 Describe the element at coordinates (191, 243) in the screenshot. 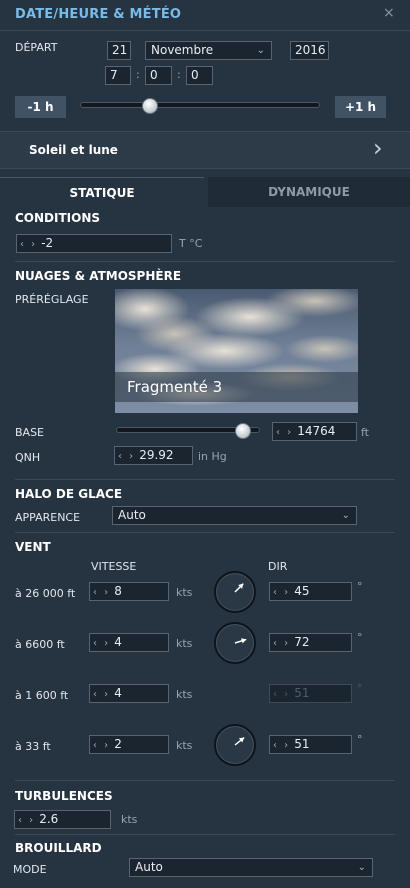

I see `temperature-unit: T °C` at that location.